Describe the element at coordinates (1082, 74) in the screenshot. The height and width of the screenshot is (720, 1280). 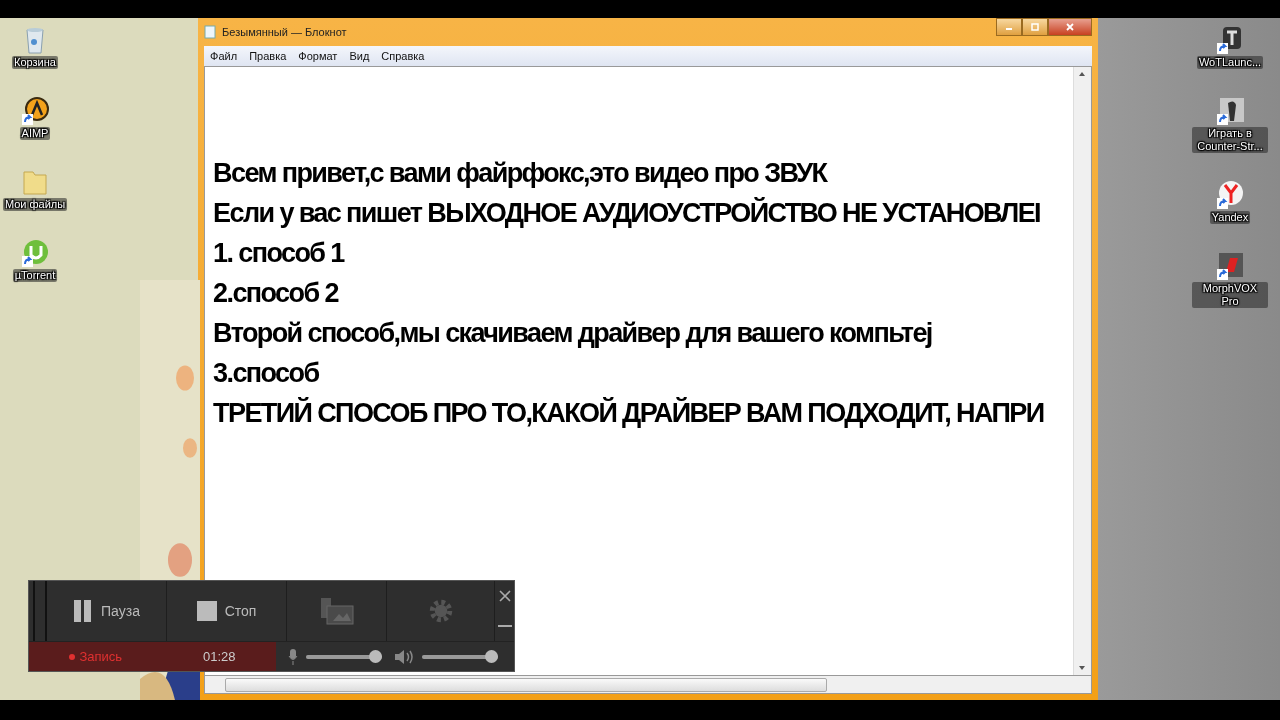
I see `scroll-up-icon` at that location.